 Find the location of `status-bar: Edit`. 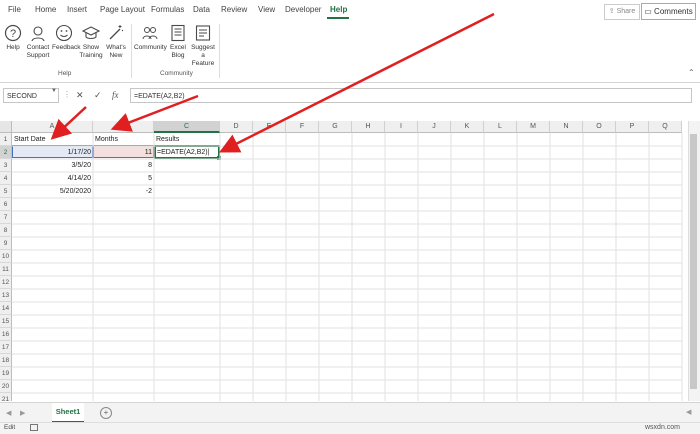

status-bar: Edit is located at coordinates (350, 428).